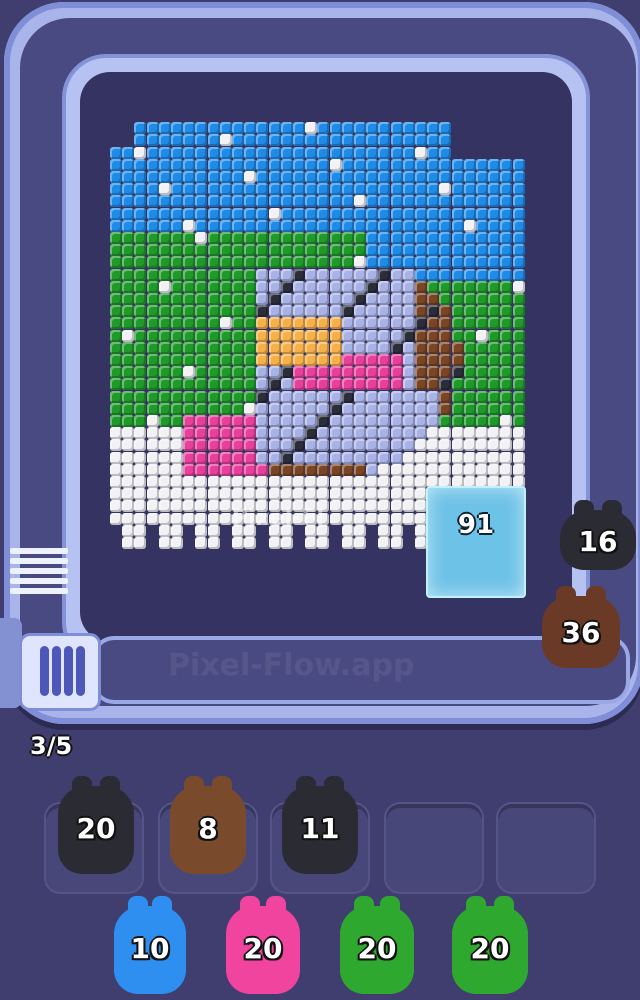  What do you see at coordinates (320, 824) in the screenshot?
I see `slot-shooter-black: 11` at bounding box center [320, 824].